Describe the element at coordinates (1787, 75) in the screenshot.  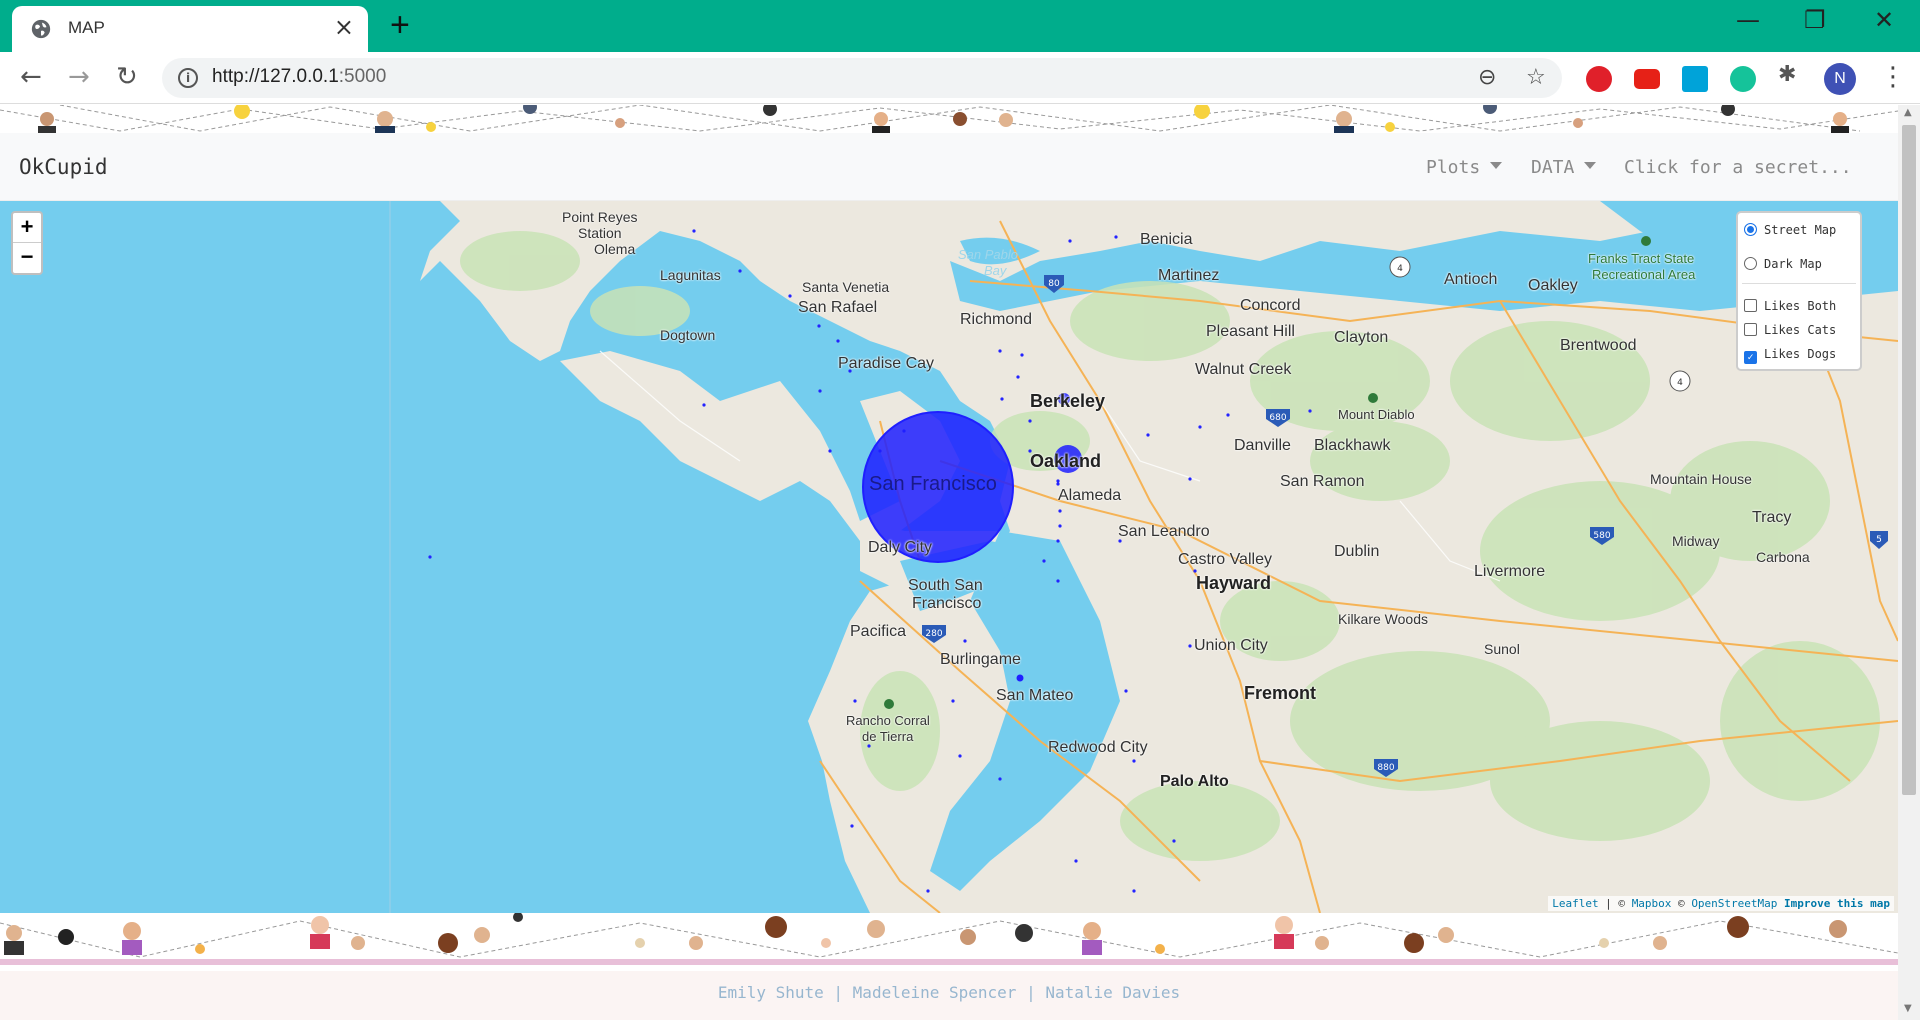
I see `extensions-icon: ✱` at that location.